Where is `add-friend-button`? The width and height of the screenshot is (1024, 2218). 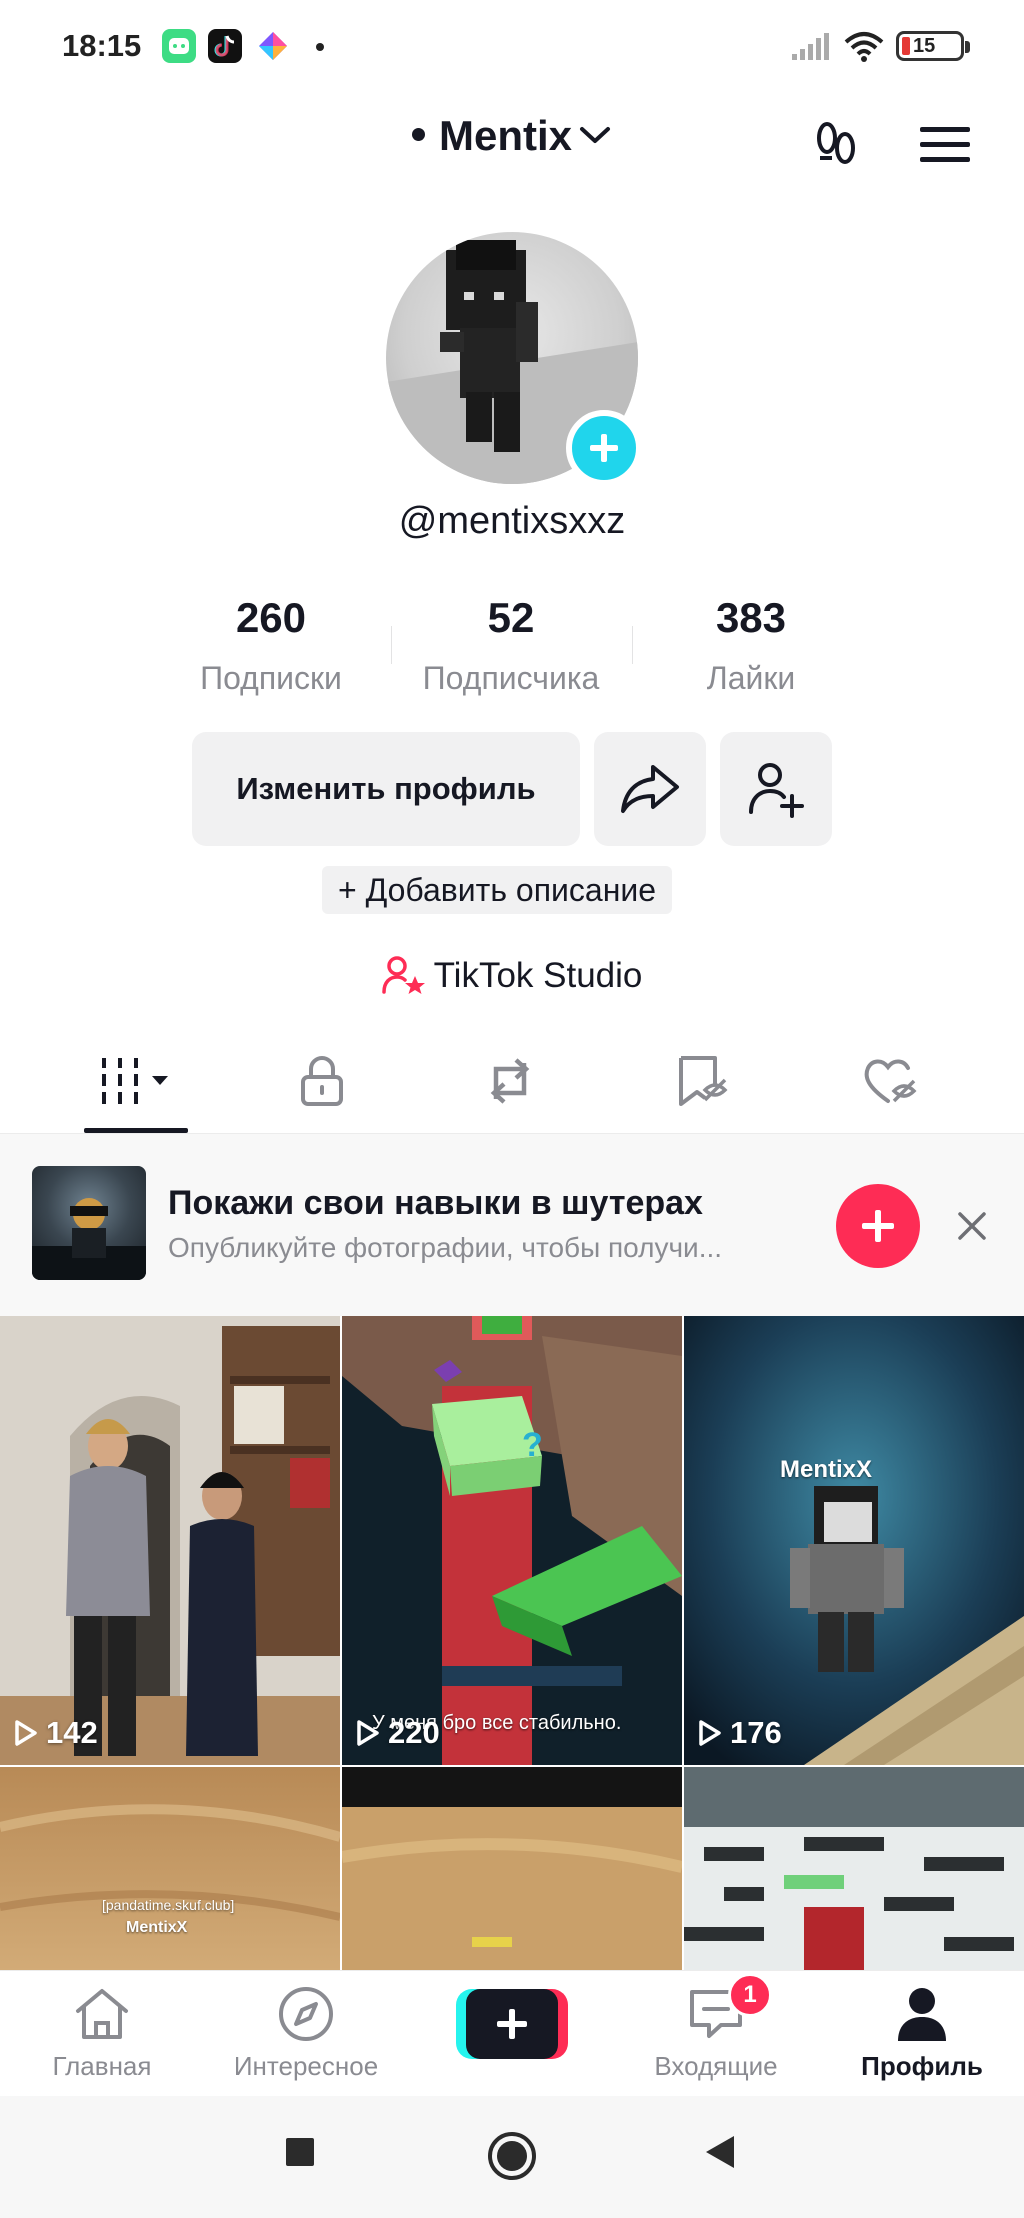 add-friend-button is located at coordinates (776, 789).